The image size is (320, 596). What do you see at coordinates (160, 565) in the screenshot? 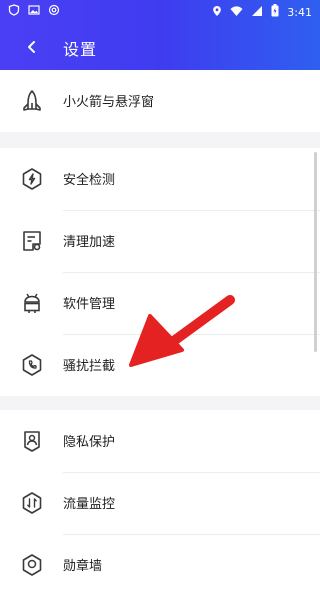
I see `settings-item-medal-wall: 勋章墙` at bounding box center [160, 565].